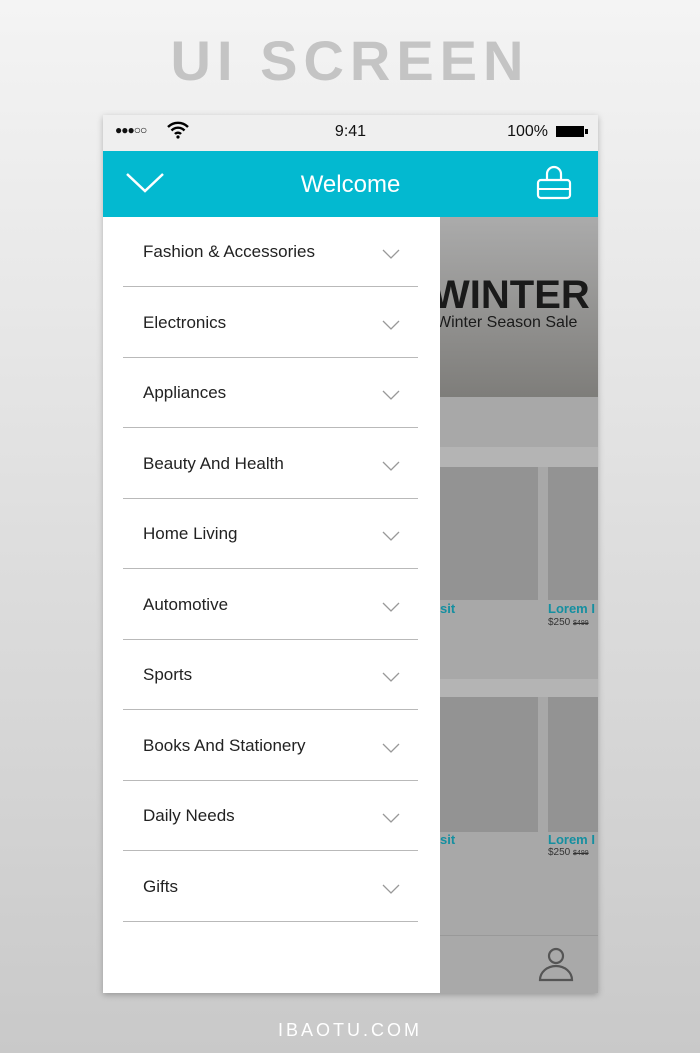 The height and width of the screenshot is (1053, 700). What do you see at coordinates (185, 322) in the screenshot?
I see `menu-item-label: Electronics` at bounding box center [185, 322].